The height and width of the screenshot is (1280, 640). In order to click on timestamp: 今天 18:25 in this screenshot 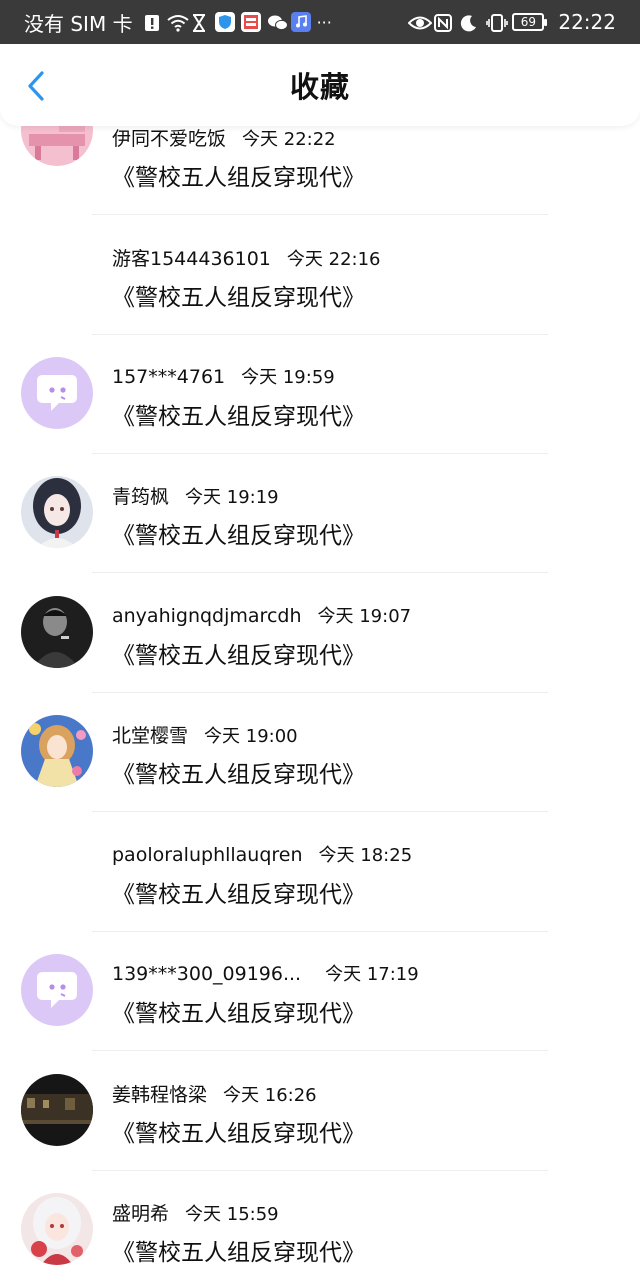, I will do `click(365, 855)`.